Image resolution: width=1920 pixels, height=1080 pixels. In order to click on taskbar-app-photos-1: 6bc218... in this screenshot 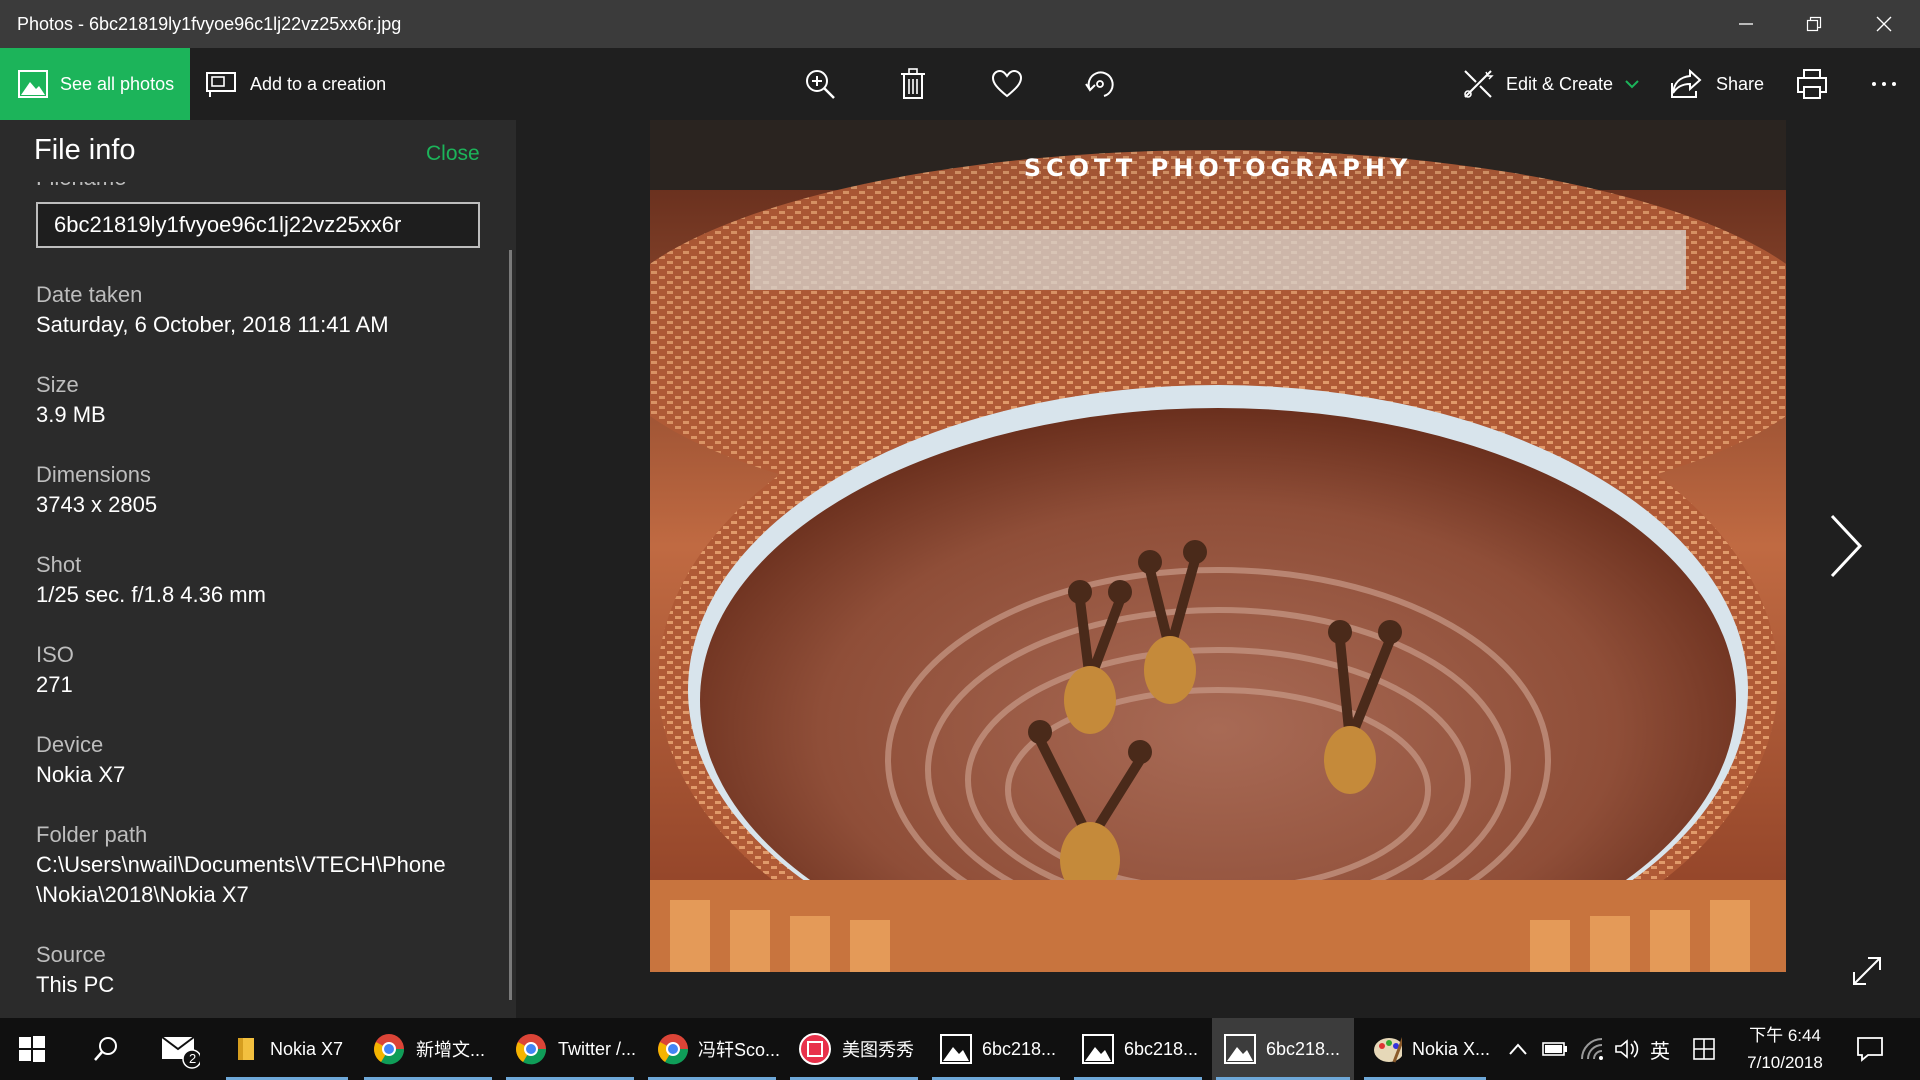, I will do `click(996, 1049)`.